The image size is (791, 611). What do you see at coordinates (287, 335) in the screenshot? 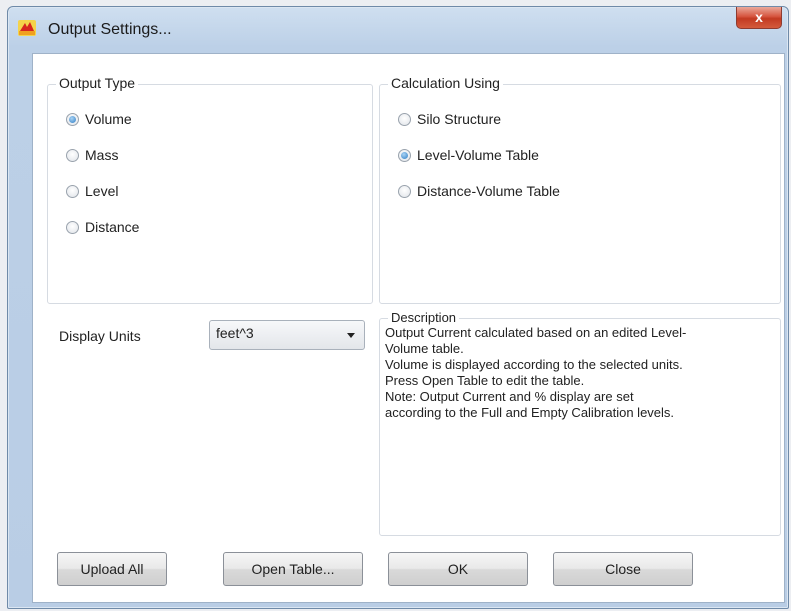
I see `display-units-dropdown: feet^3` at bounding box center [287, 335].